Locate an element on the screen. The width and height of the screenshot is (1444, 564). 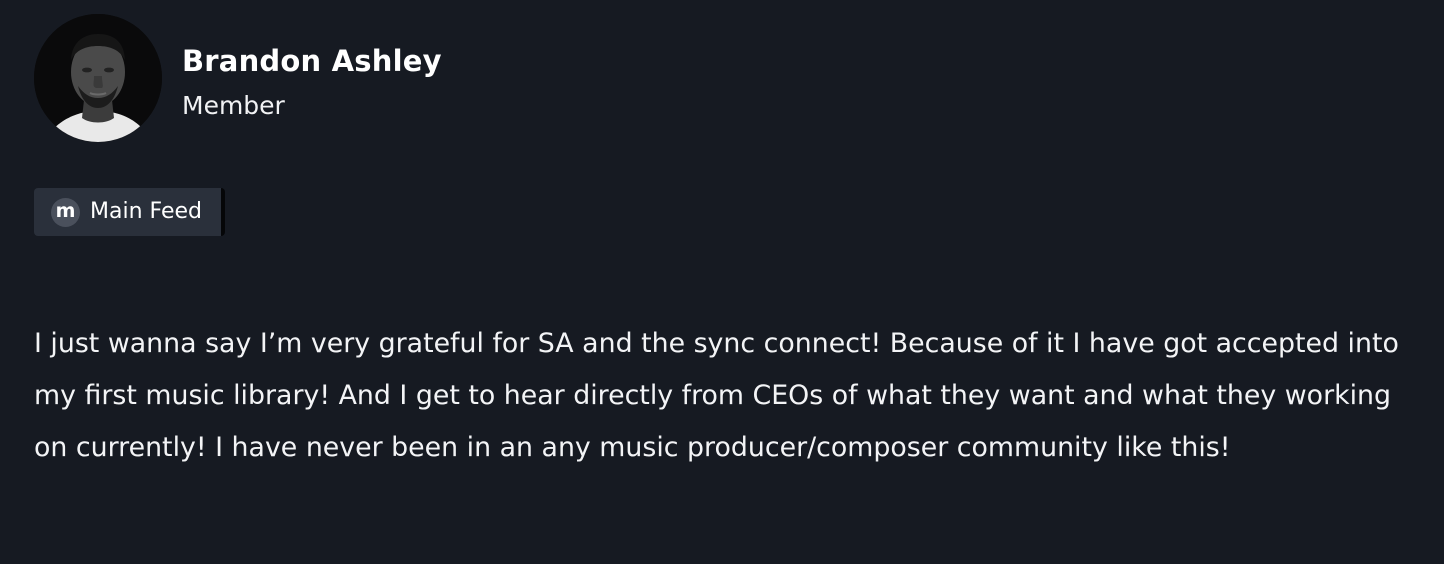
main-feed-chip: m Main Feed is located at coordinates (129, 212).